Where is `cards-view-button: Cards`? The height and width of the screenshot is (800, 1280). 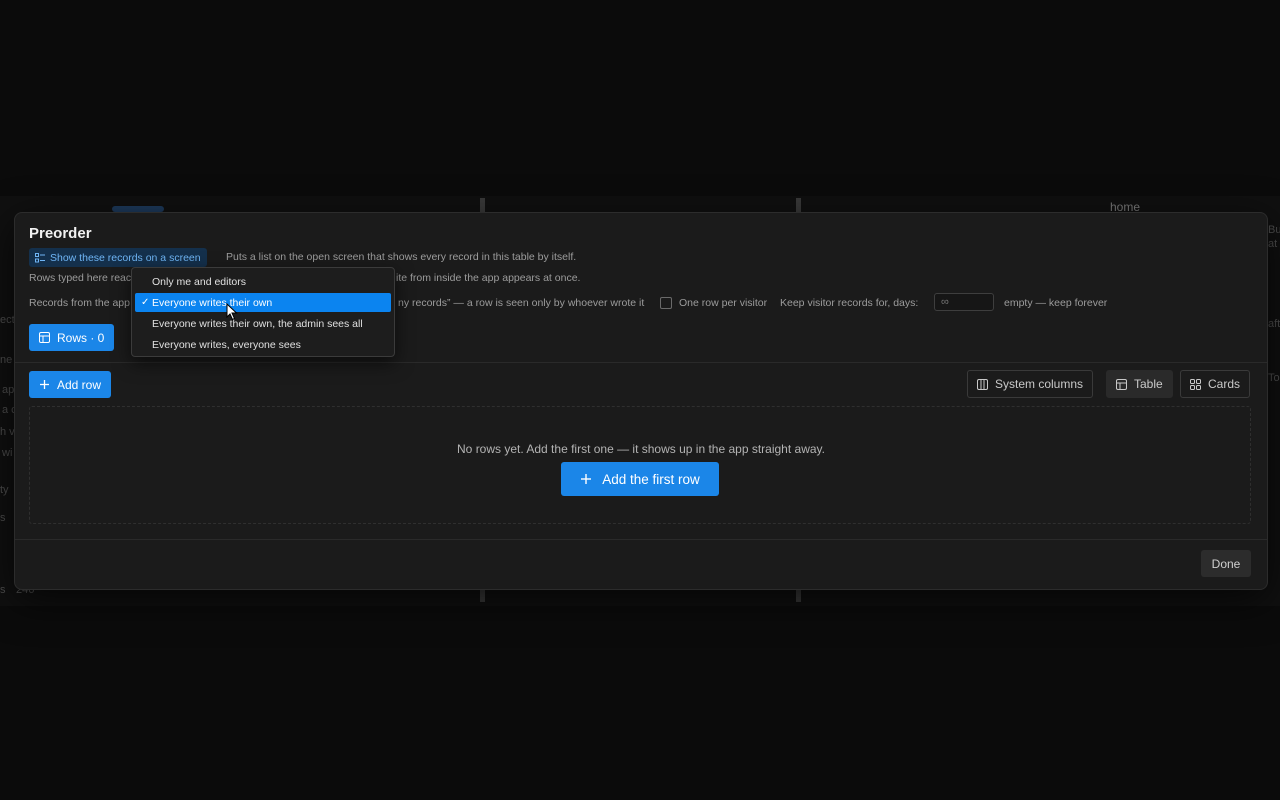
cards-view-button: Cards is located at coordinates (1215, 384).